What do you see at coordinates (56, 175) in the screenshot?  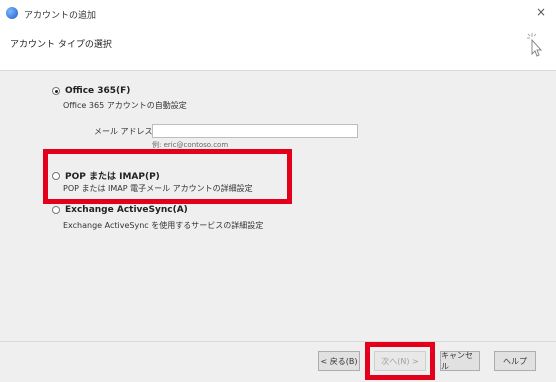 I see `radio-pop-imap` at bounding box center [56, 175].